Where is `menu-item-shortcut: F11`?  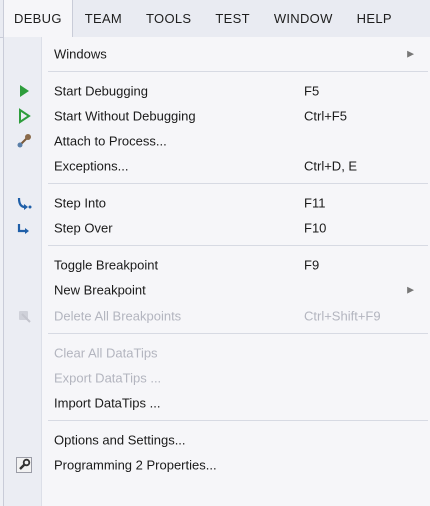
menu-item-shortcut: F11 is located at coordinates (315, 203).